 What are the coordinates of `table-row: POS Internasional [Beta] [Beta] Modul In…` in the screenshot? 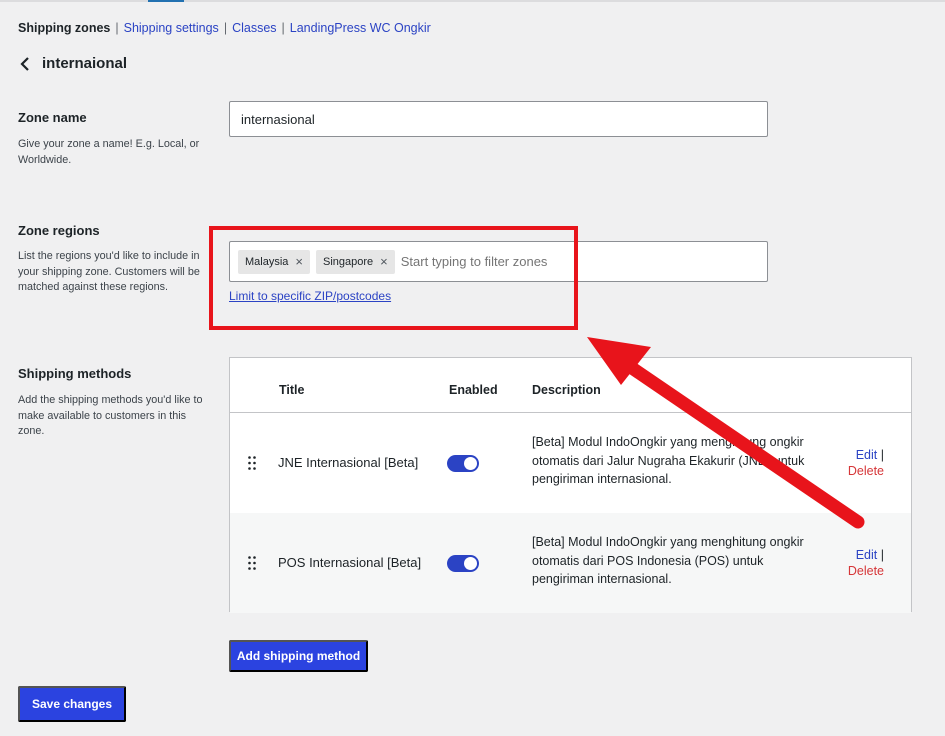 It's located at (570, 563).